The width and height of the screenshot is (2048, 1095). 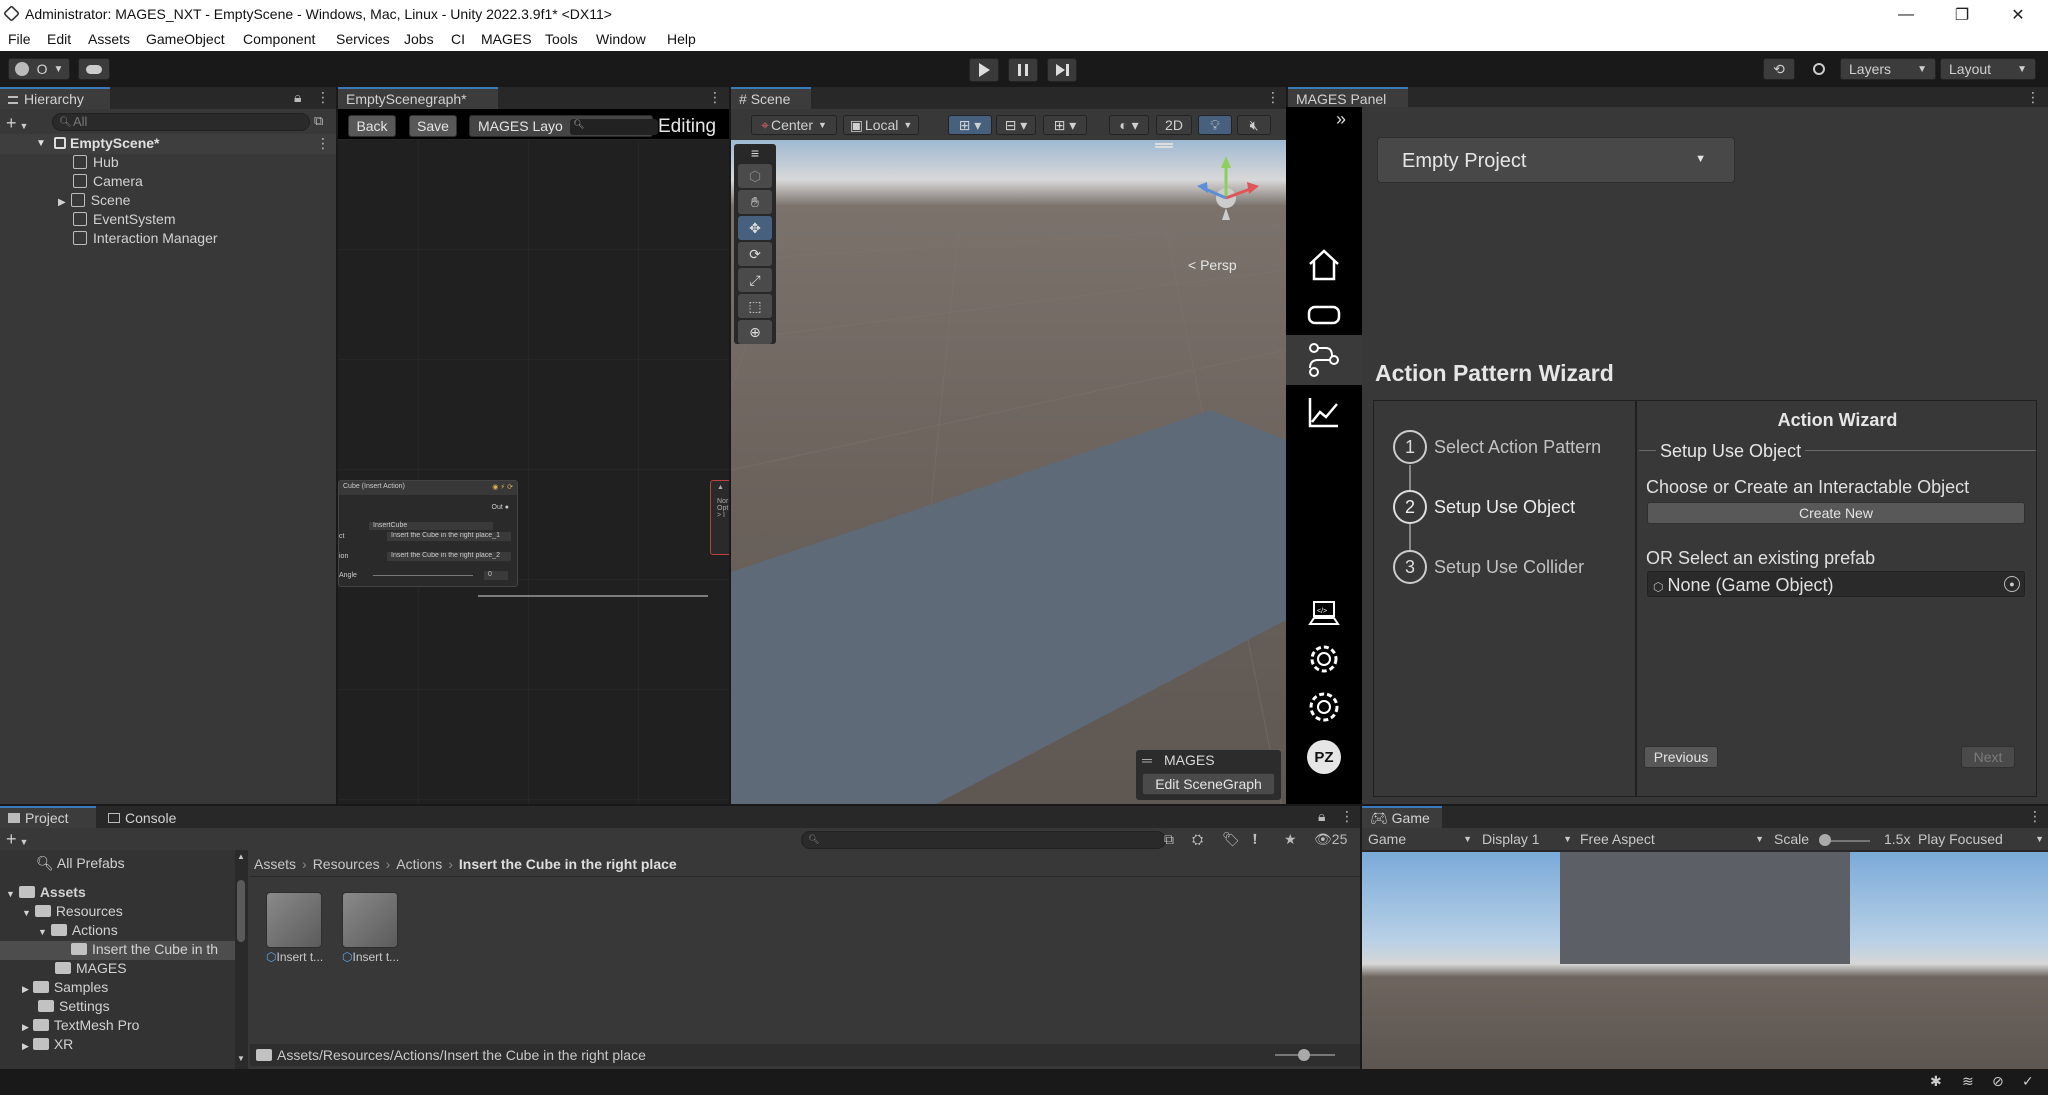 I want to click on menu-help: Help, so click(x=681, y=39).